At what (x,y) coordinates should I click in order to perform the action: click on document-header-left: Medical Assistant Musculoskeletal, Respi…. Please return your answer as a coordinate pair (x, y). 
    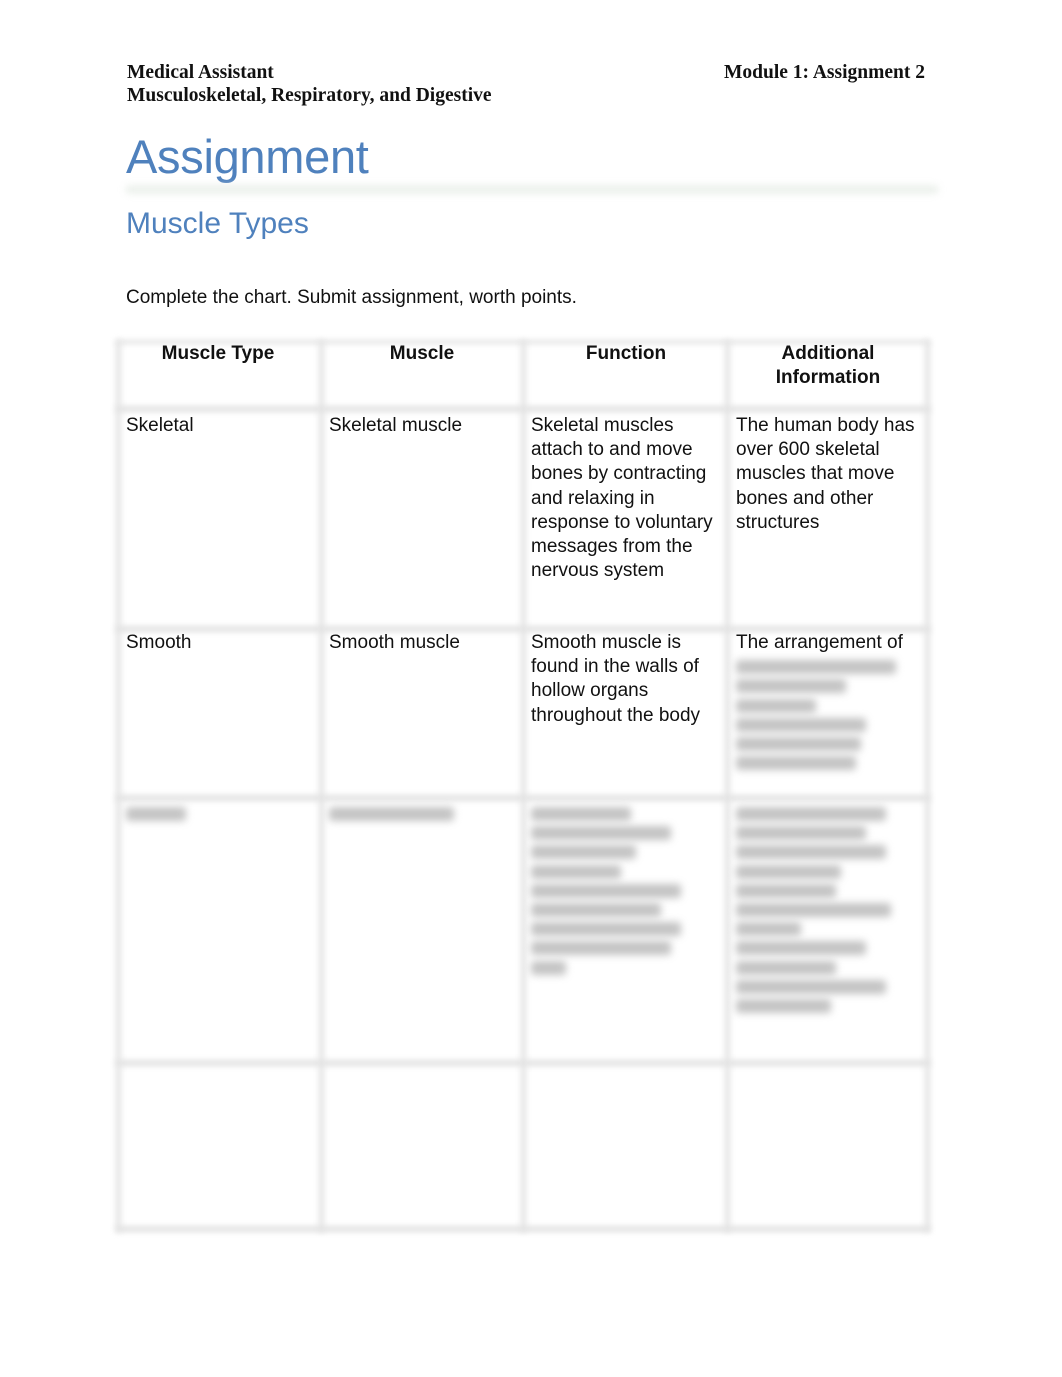
    Looking at the image, I should click on (309, 84).